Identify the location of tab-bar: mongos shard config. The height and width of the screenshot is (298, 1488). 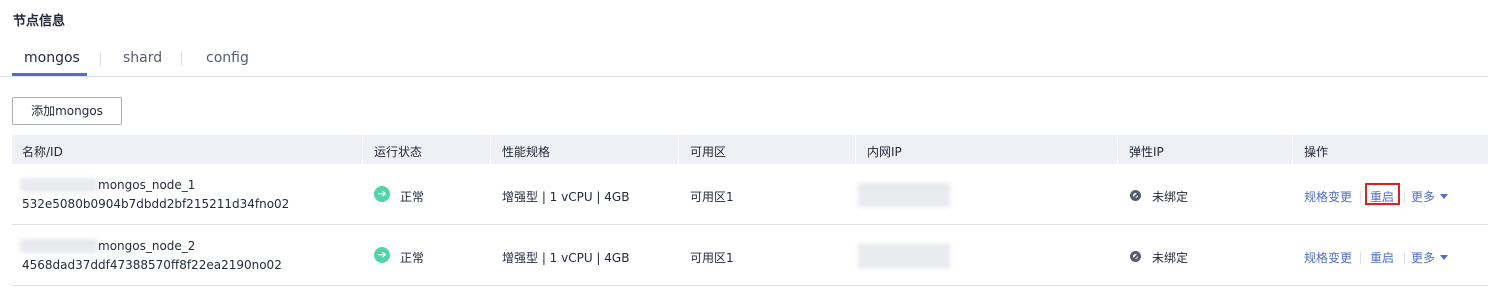
(744, 60).